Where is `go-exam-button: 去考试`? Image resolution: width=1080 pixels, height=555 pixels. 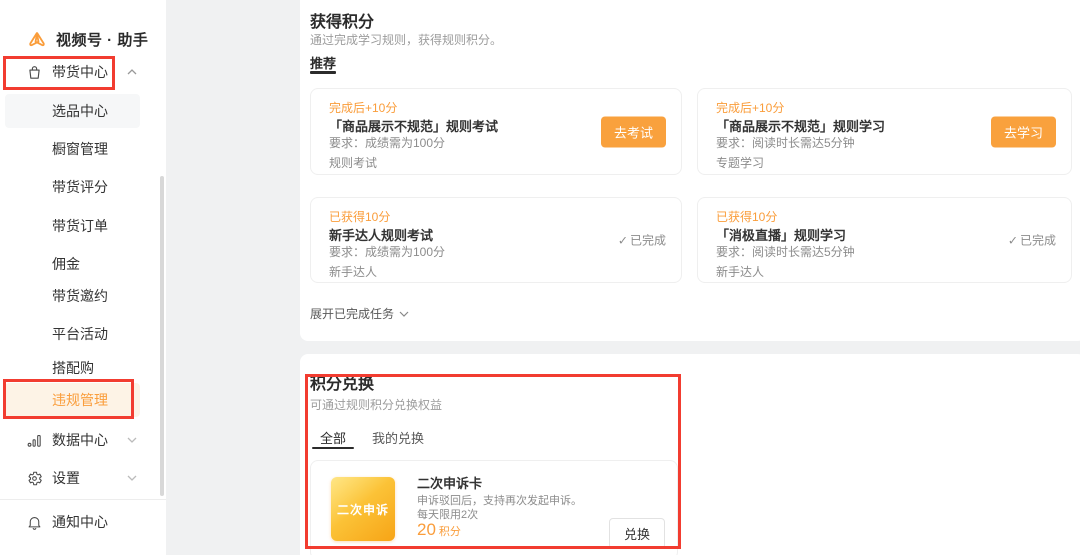
go-exam-button: 去考试 is located at coordinates (633, 131).